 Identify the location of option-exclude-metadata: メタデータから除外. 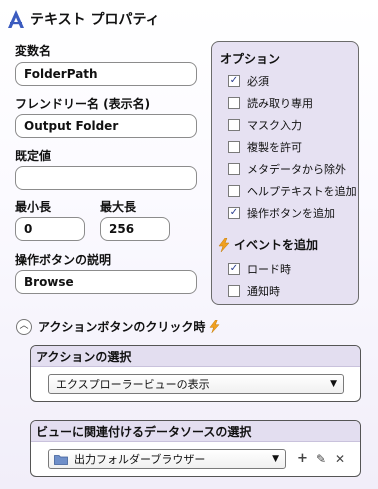
(287, 169).